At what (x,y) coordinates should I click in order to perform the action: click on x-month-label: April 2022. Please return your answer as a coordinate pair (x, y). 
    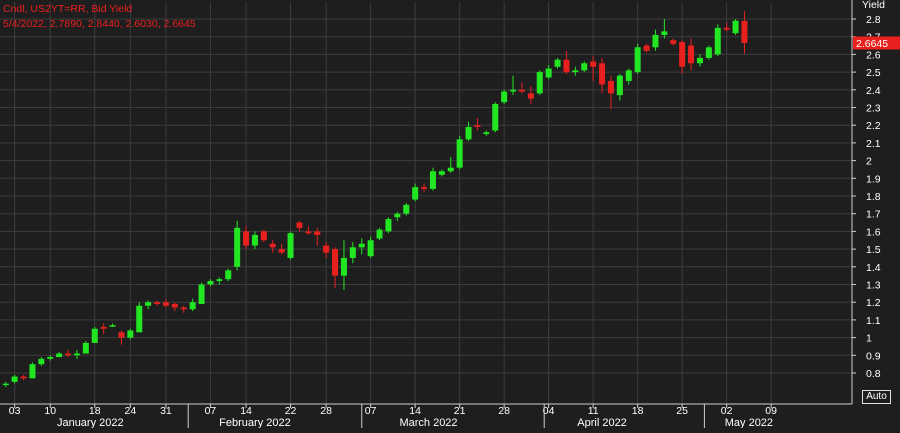
    Looking at the image, I should click on (602, 422).